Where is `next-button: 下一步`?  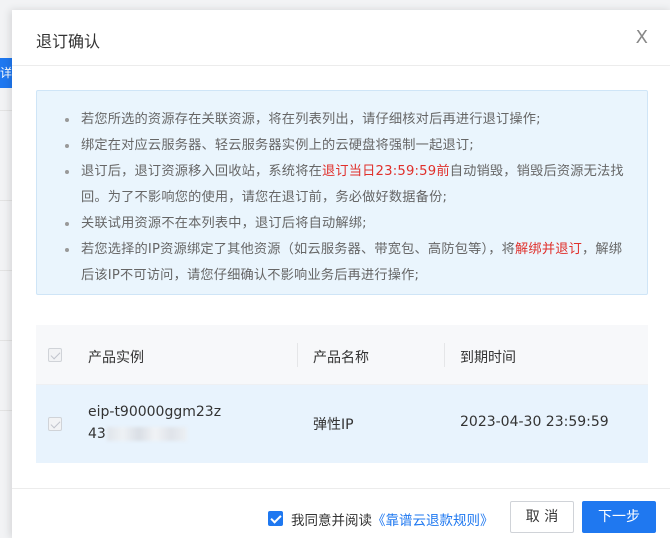
next-button: 下一步 is located at coordinates (619, 517).